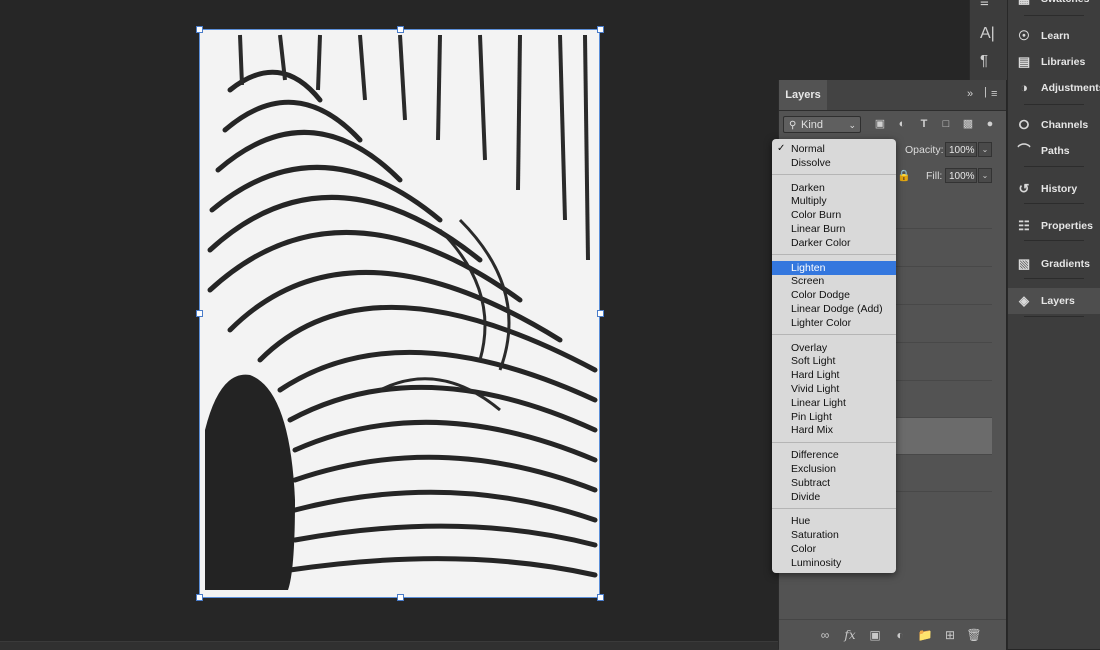  Describe the element at coordinates (834, 521) in the screenshot. I see `blend-mode-hue: Hue` at that location.